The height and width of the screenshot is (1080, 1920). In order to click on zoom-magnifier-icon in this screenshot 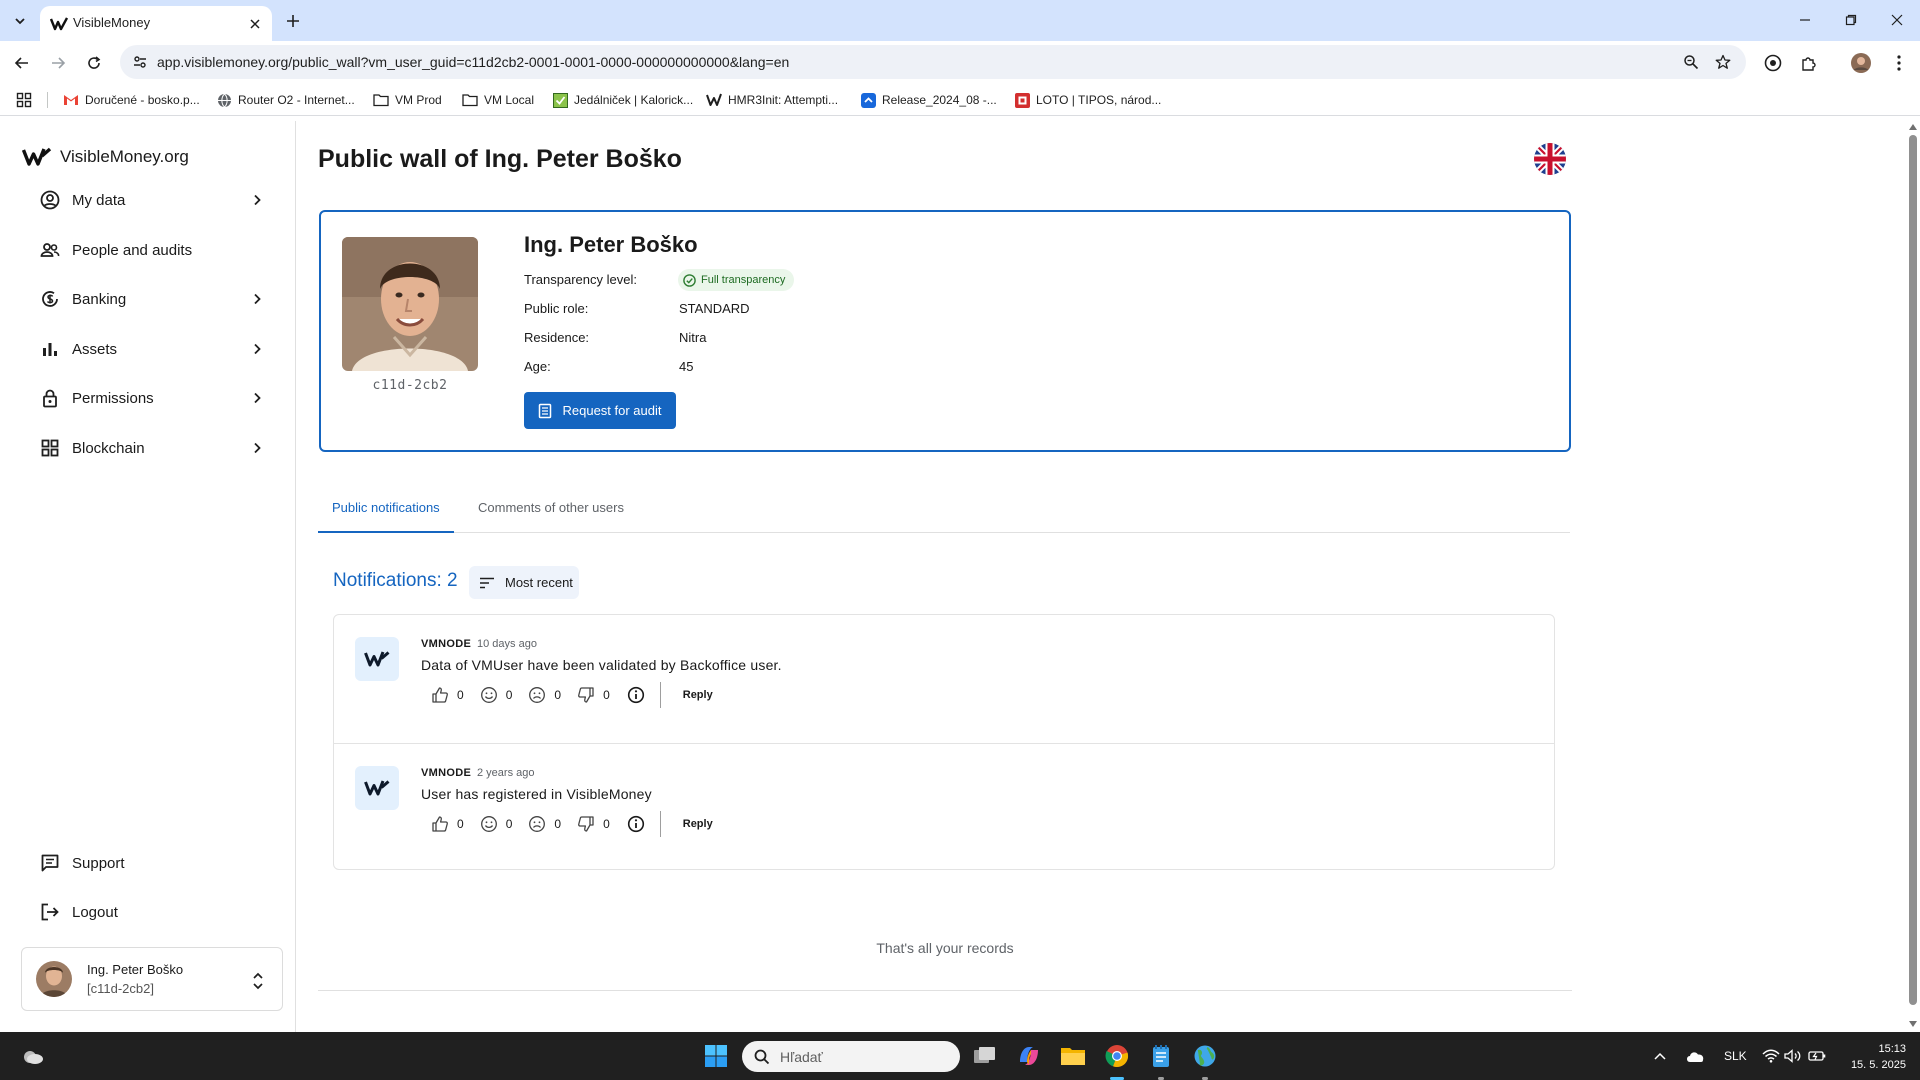, I will do `click(1691, 62)`.